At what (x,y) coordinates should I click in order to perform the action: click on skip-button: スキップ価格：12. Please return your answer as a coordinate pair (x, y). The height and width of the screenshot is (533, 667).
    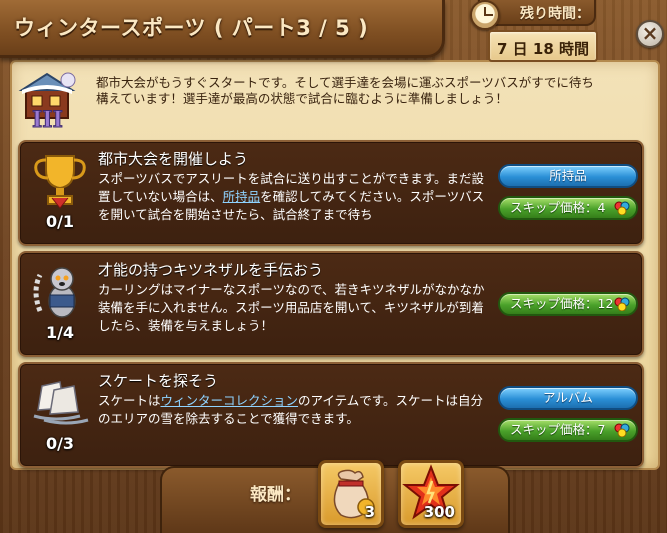
    Looking at the image, I should click on (568, 304).